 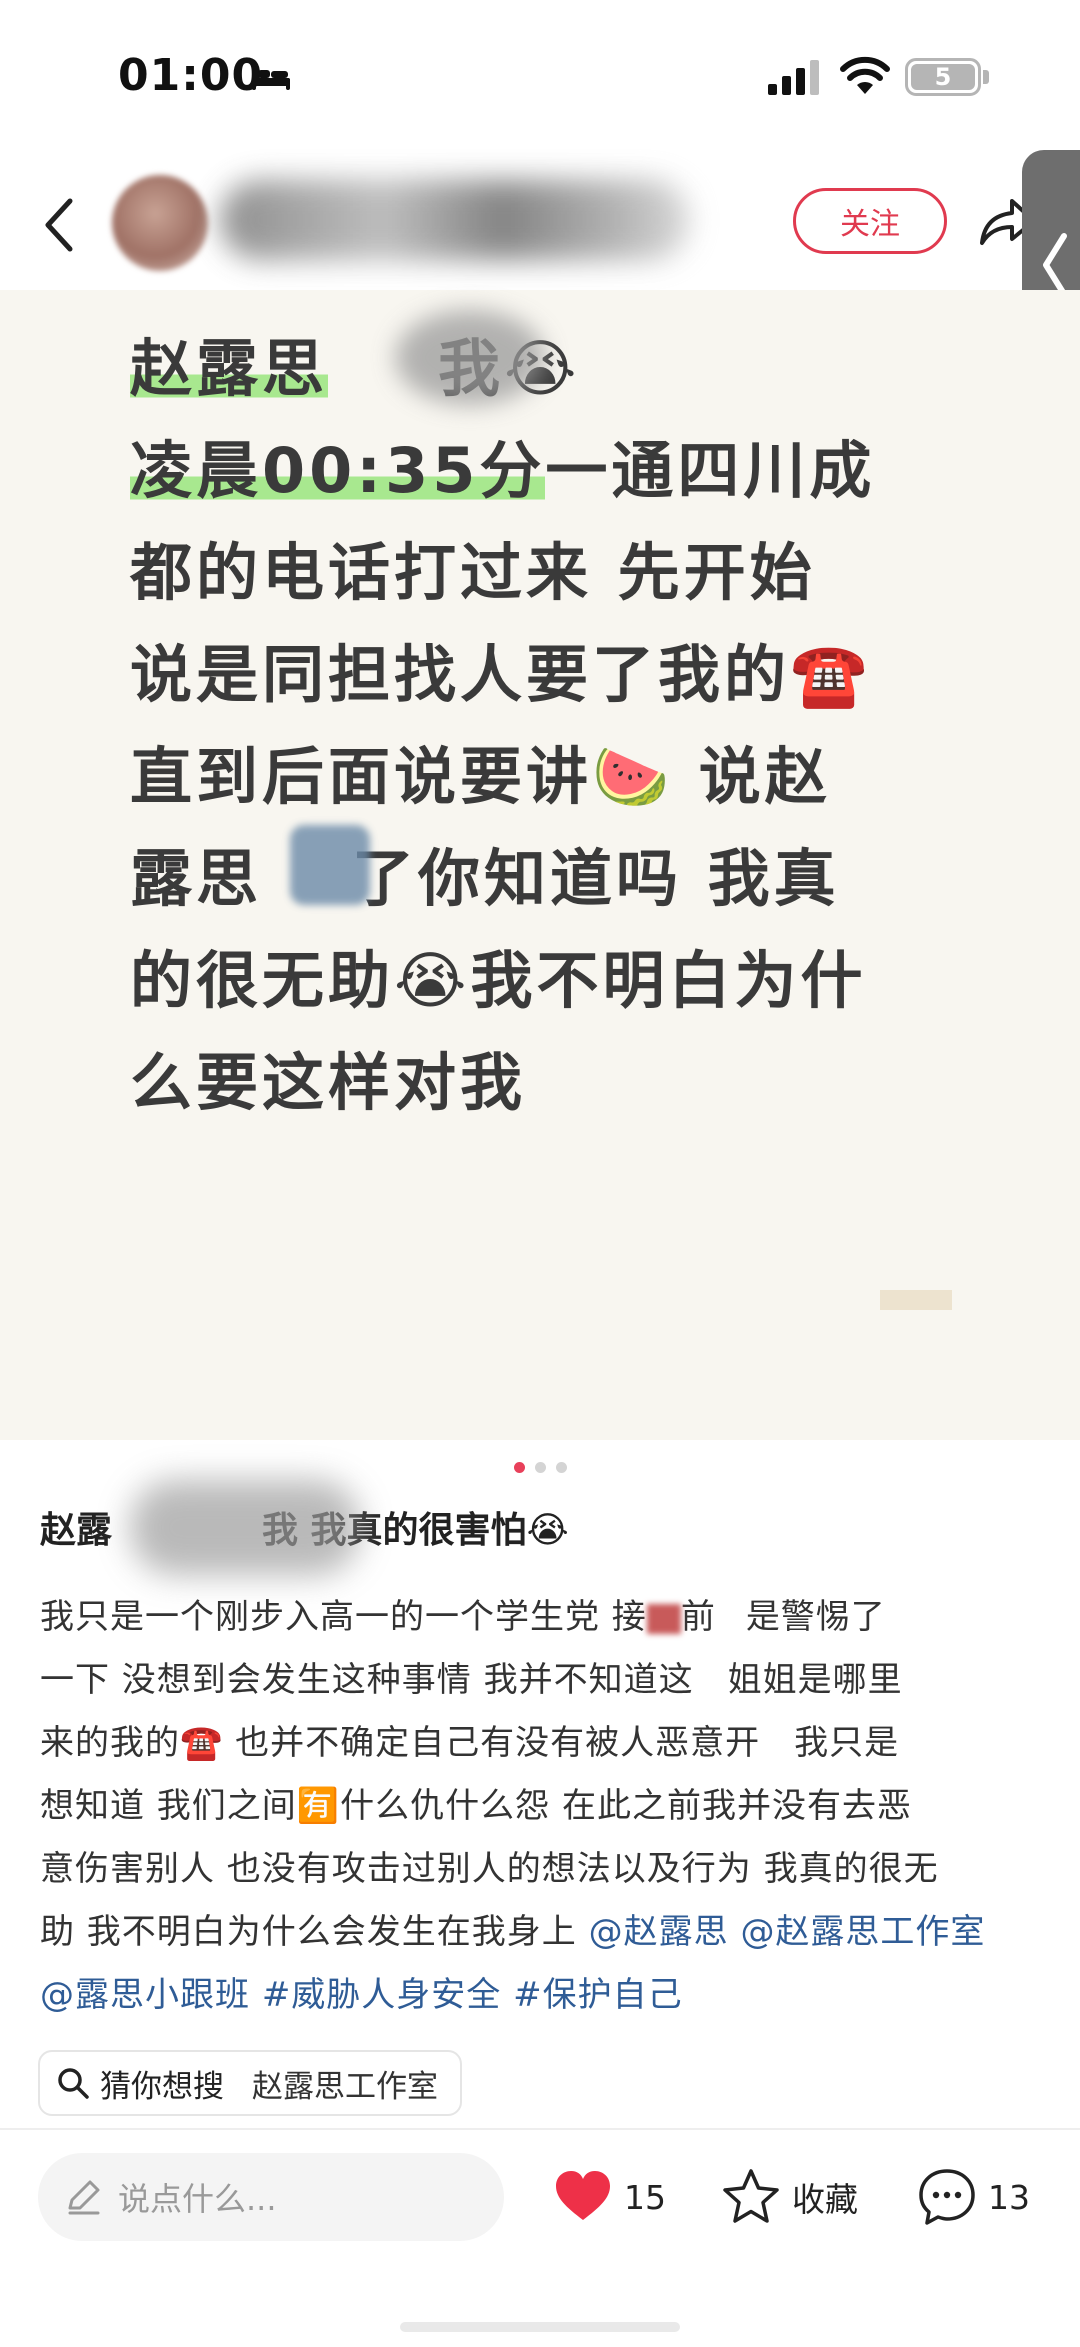 What do you see at coordinates (463, 1617) in the screenshot?
I see `body-line: 我只是一个刚步入高一的一个学生党 接前是警惕了` at bounding box center [463, 1617].